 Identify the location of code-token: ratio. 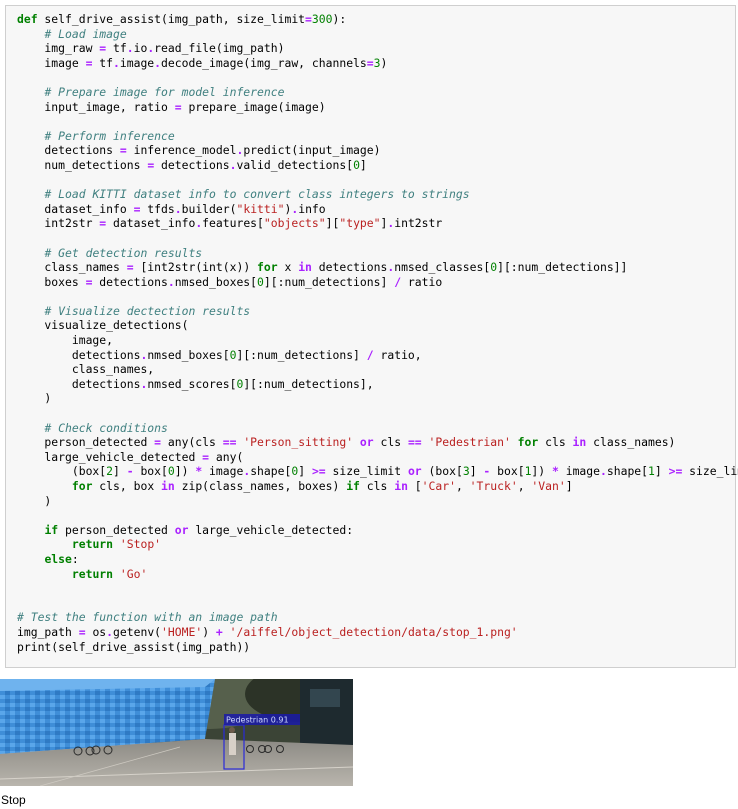
(422, 281).